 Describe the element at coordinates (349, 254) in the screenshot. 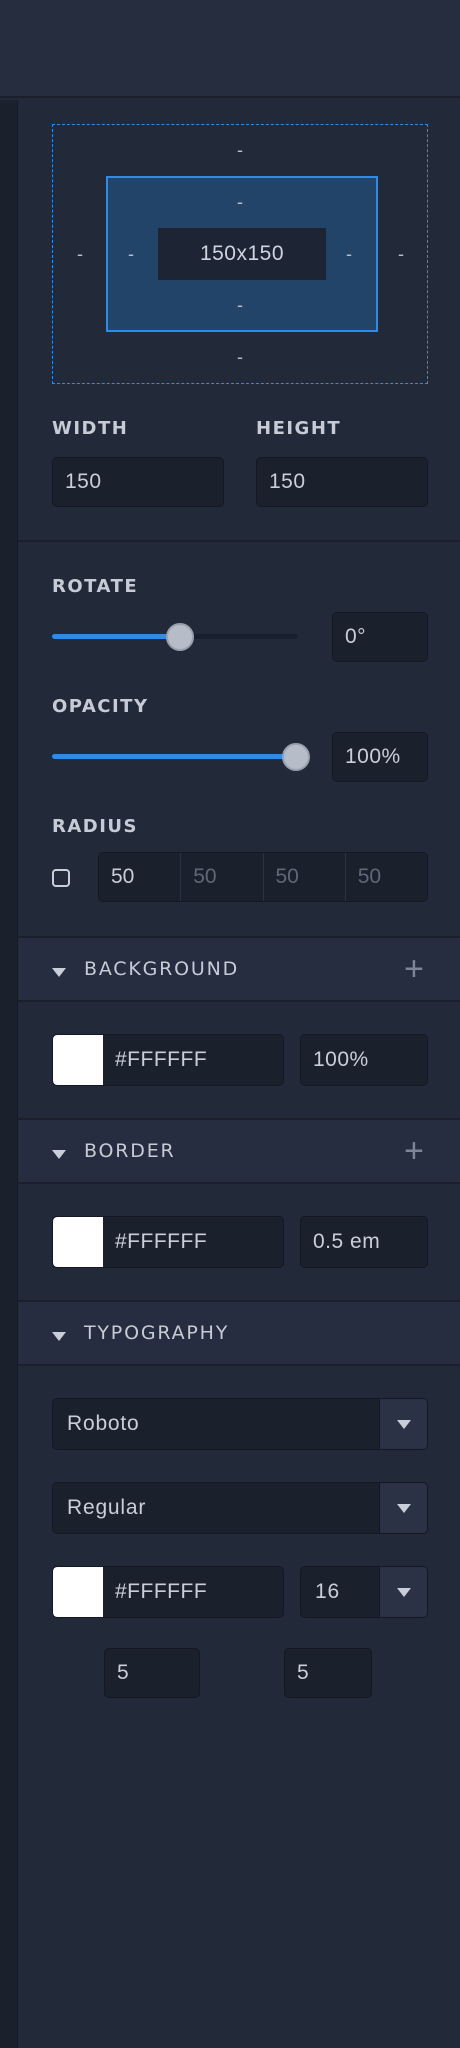

I see `padding-right-value: -` at that location.